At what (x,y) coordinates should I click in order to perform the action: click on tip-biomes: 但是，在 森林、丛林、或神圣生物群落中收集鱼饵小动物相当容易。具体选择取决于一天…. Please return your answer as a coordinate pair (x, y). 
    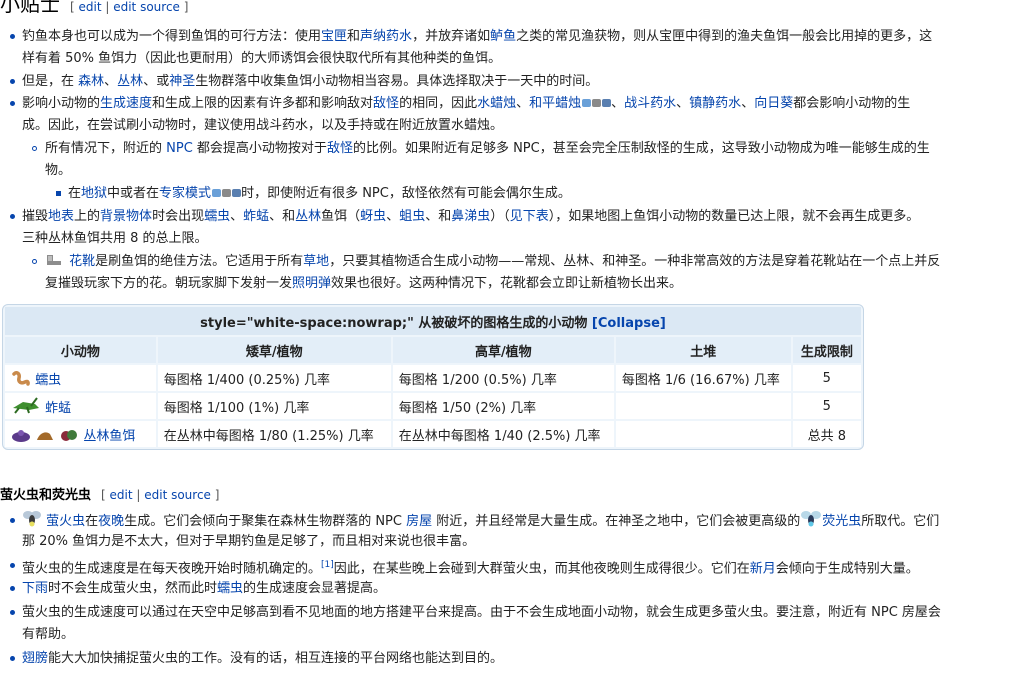
    Looking at the image, I should click on (310, 81).